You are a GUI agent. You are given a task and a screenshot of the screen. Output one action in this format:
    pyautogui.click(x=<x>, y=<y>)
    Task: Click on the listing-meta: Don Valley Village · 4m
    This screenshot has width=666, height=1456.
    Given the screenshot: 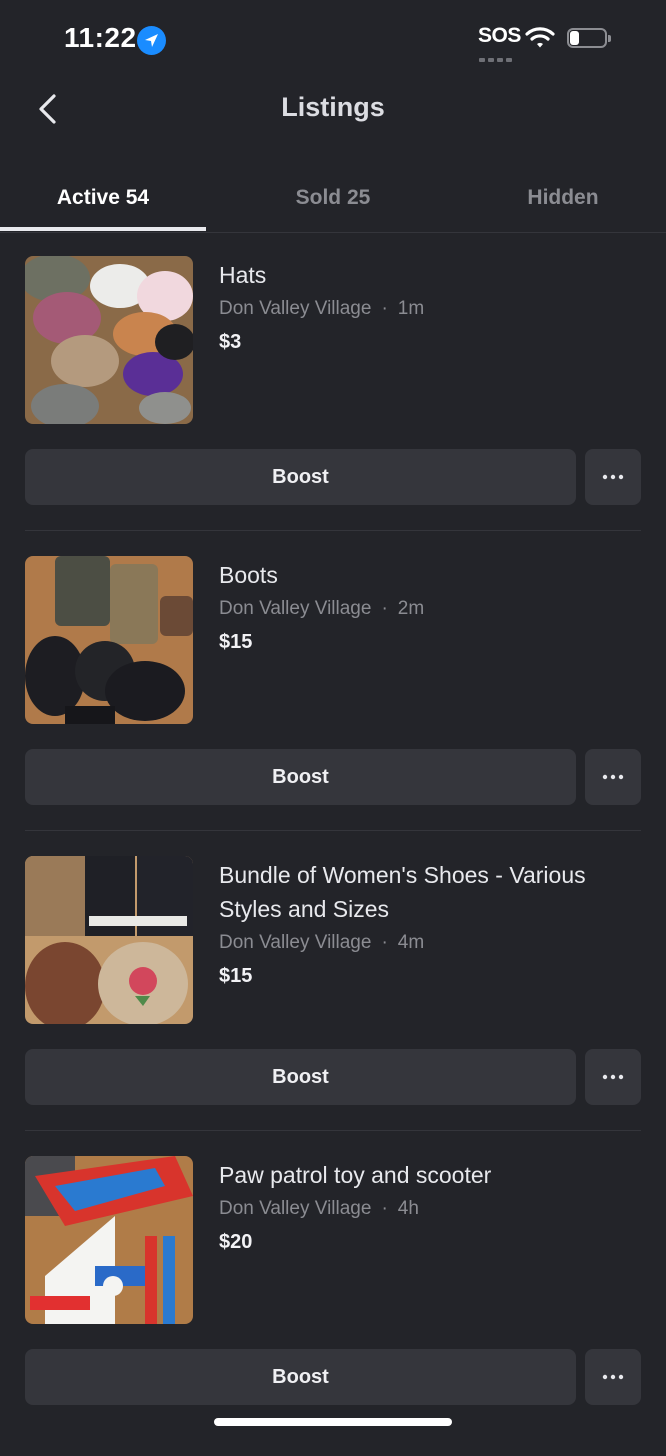 What is the action you would take?
    pyautogui.click(x=321, y=943)
    